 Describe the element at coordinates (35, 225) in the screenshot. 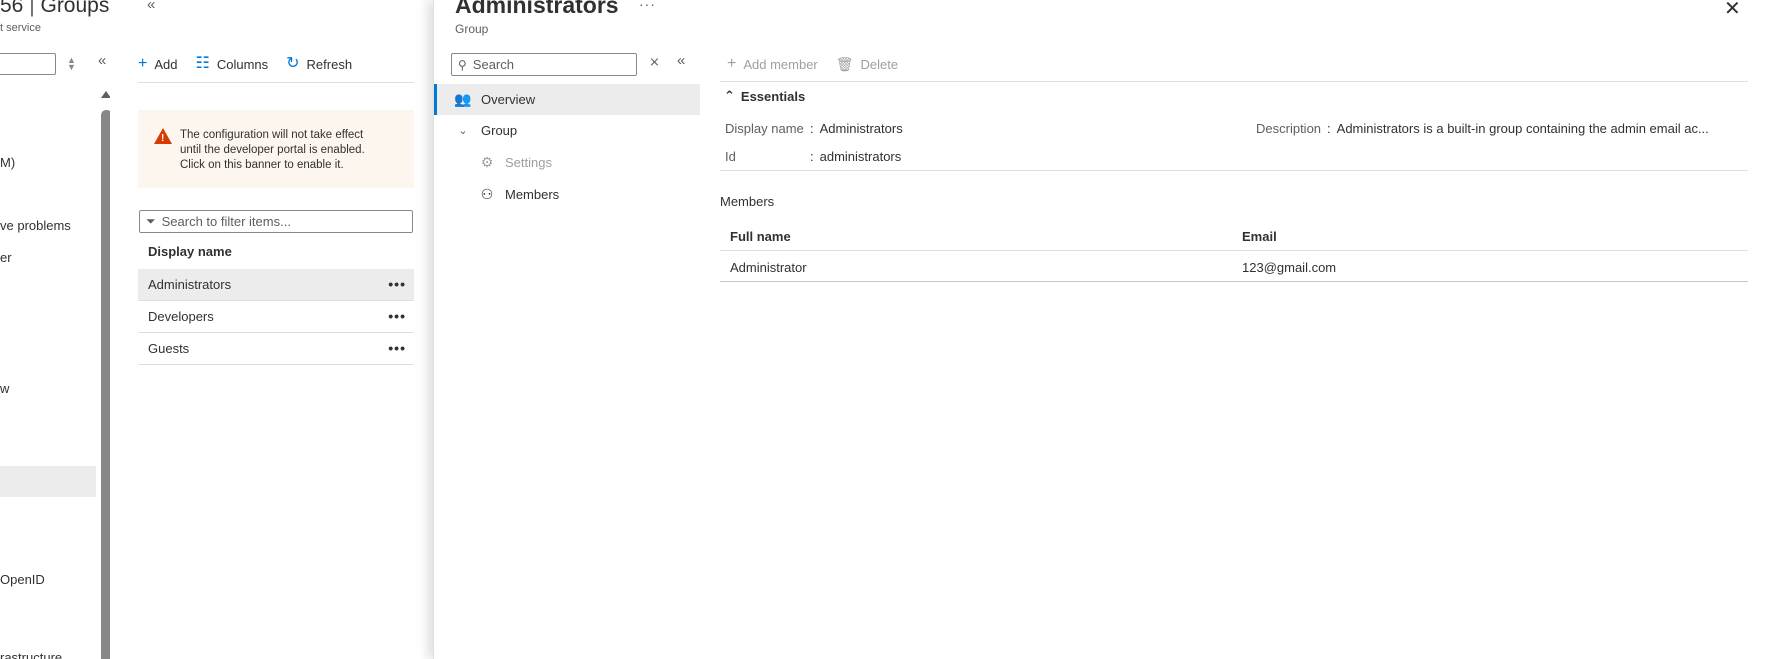

I see `nav-item: ve problems` at that location.